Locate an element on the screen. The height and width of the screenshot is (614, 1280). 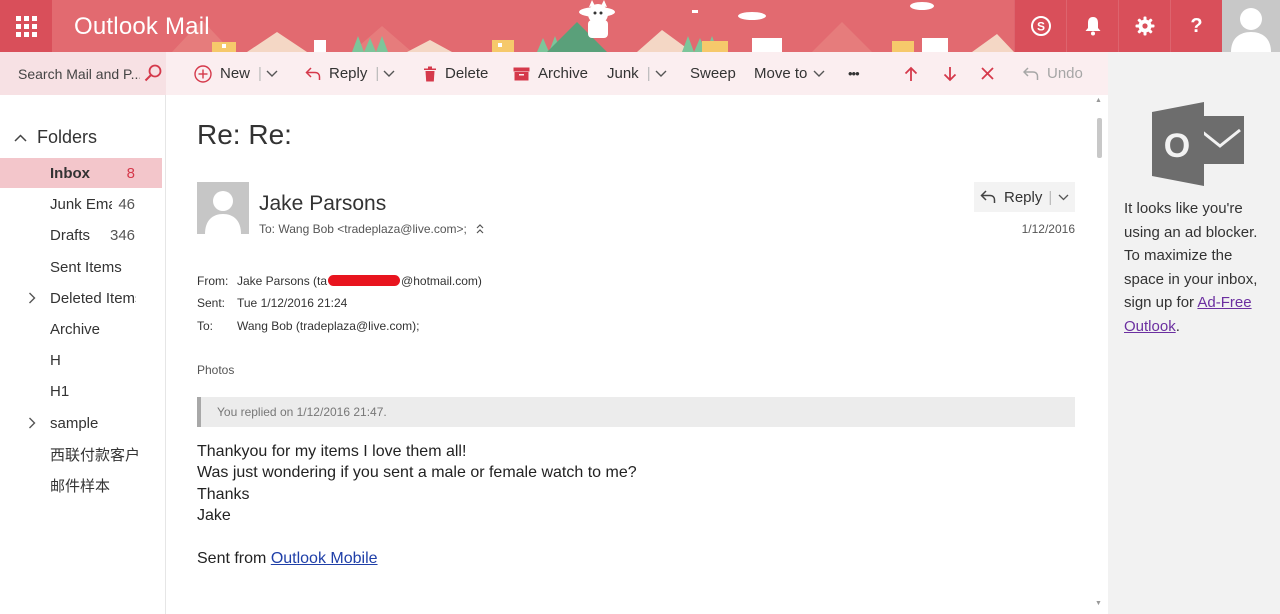
skype-button: S is located at coordinates (1040, 26).